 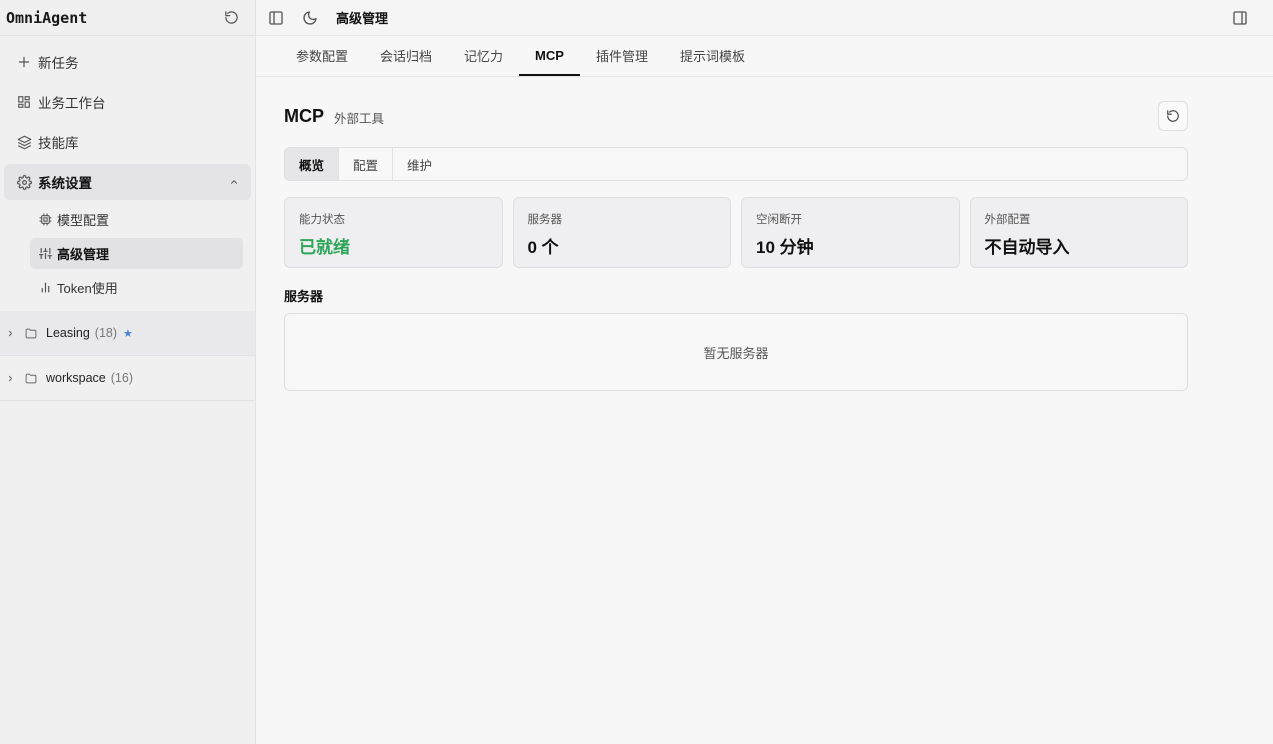 I want to click on tab-bar: 参数配置 会话归档 记忆力 MCP 插件管理 提示词模板, so click(x=764, y=56).